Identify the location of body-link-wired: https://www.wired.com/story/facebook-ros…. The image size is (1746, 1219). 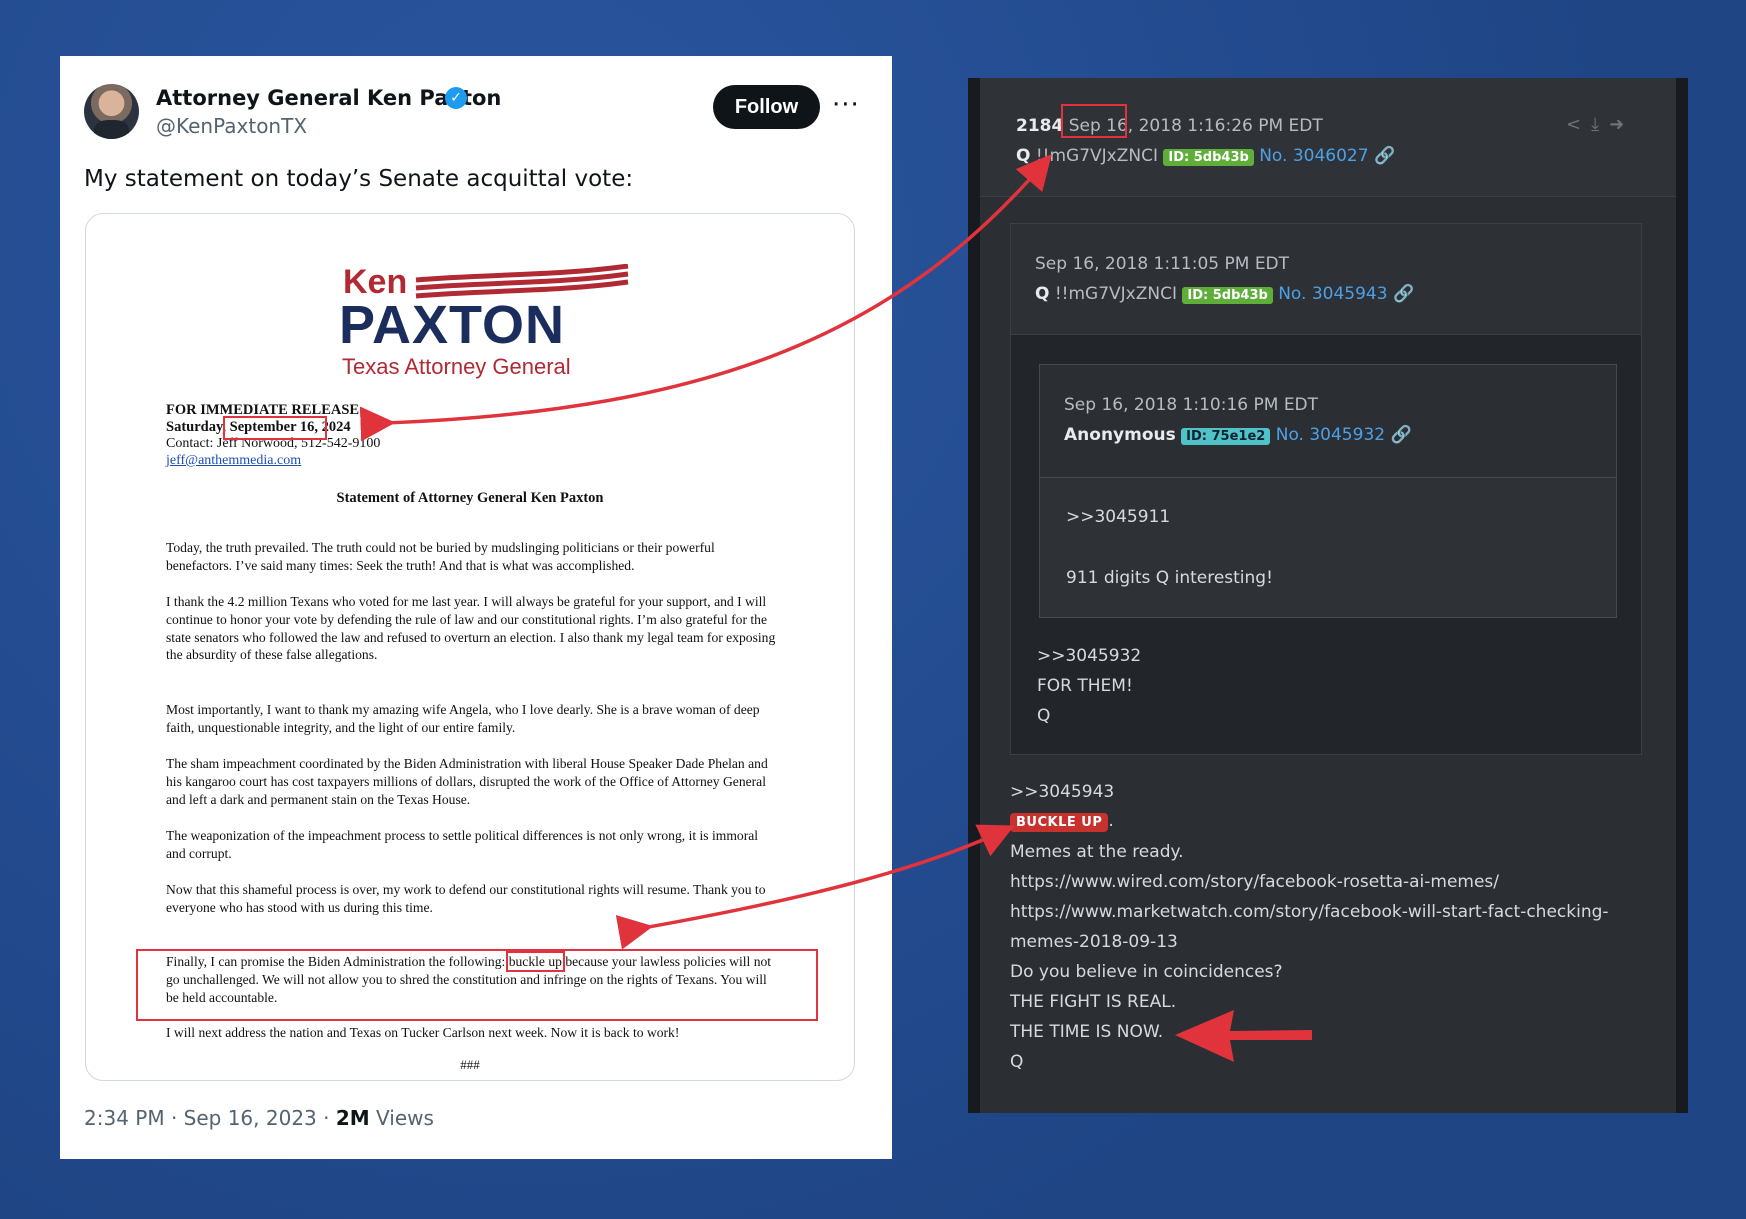
(1254, 882).